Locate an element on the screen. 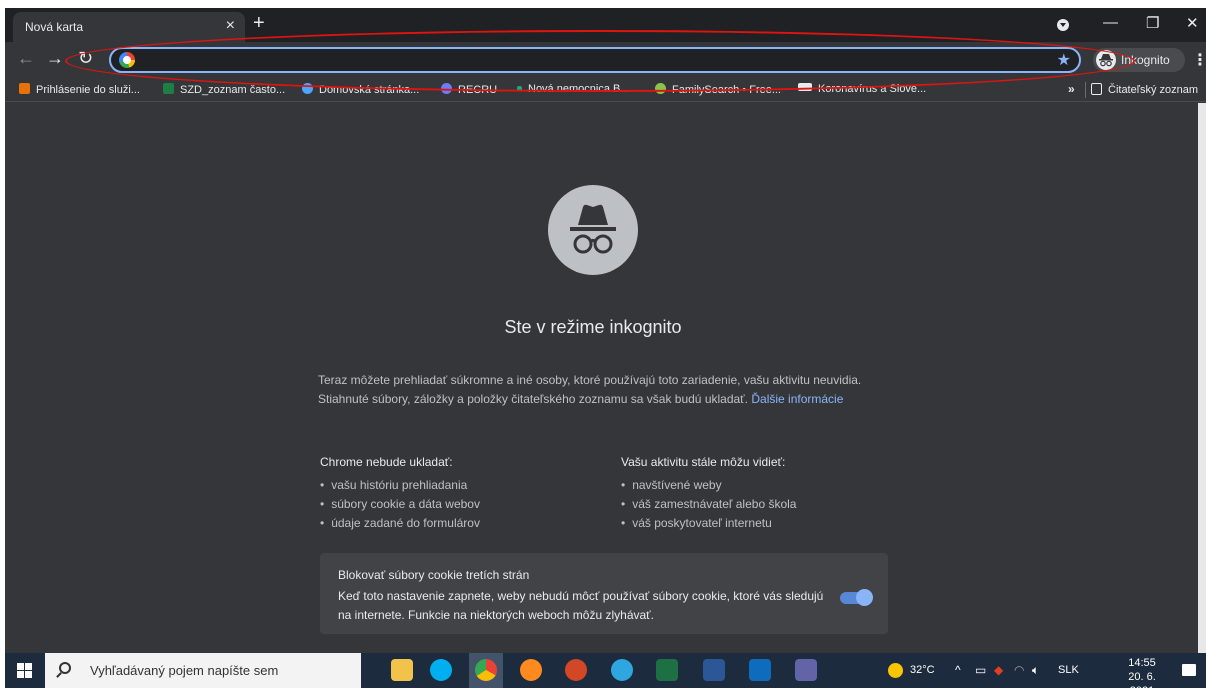 This screenshot has width=1206, height=688. bookmark-label: RECRU is located at coordinates (478, 90).